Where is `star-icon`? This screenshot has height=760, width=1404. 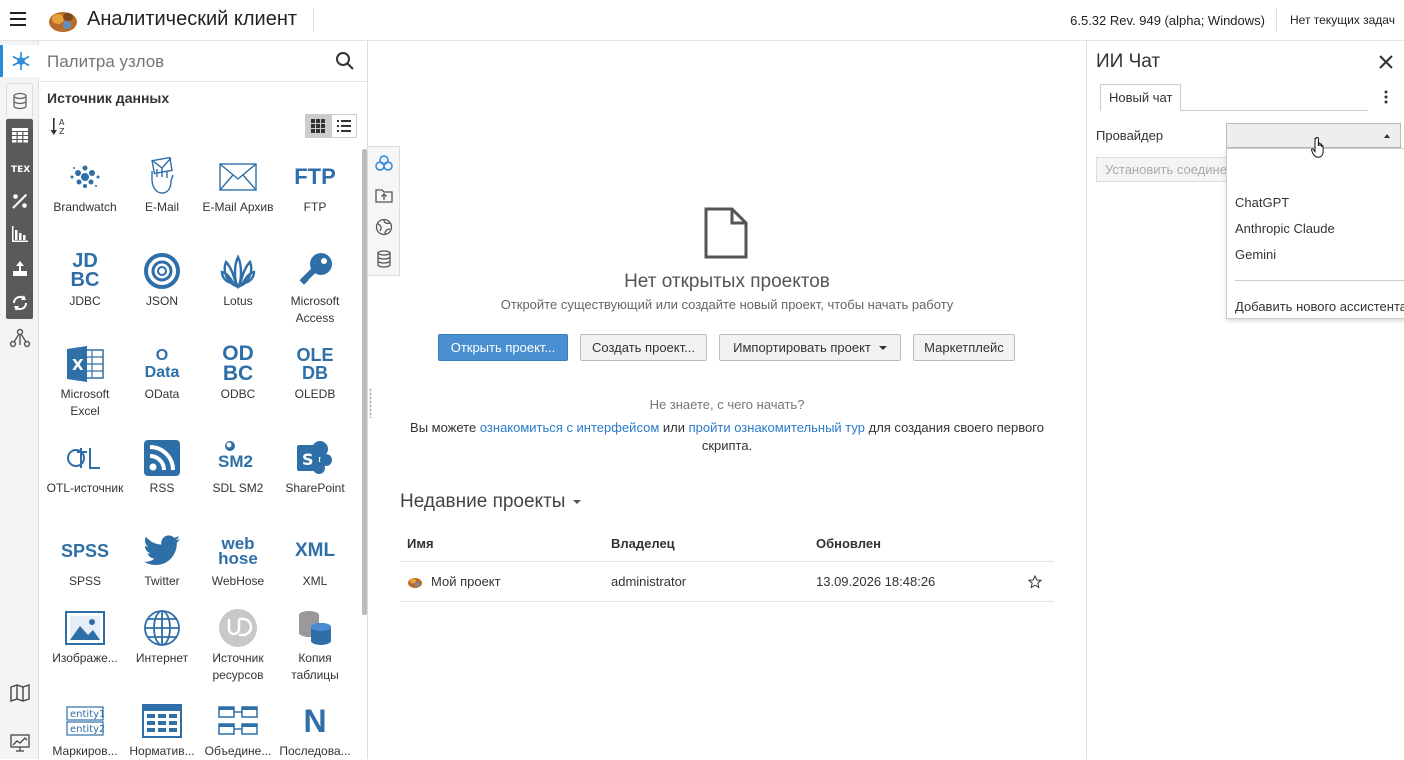 star-icon is located at coordinates (1035, 581).